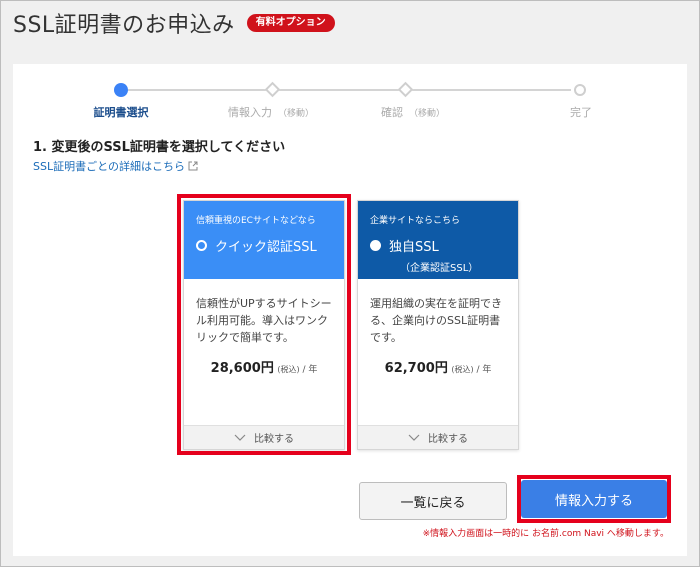 This screenshot has height=567, width=700. Describe the element at coordinates (415, 221) in the screenshot. I see `plan-tagline: 企業サイトならこちら` at that location.